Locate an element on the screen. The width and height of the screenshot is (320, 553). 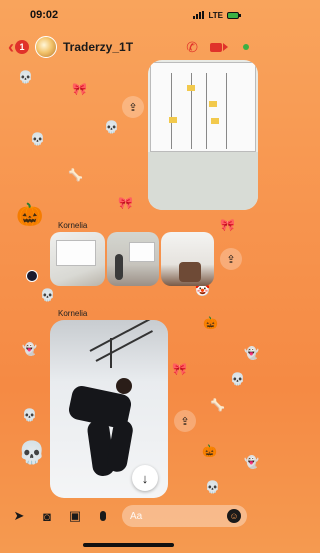
status-indicators: LTE is located at coordinates (217, 15).